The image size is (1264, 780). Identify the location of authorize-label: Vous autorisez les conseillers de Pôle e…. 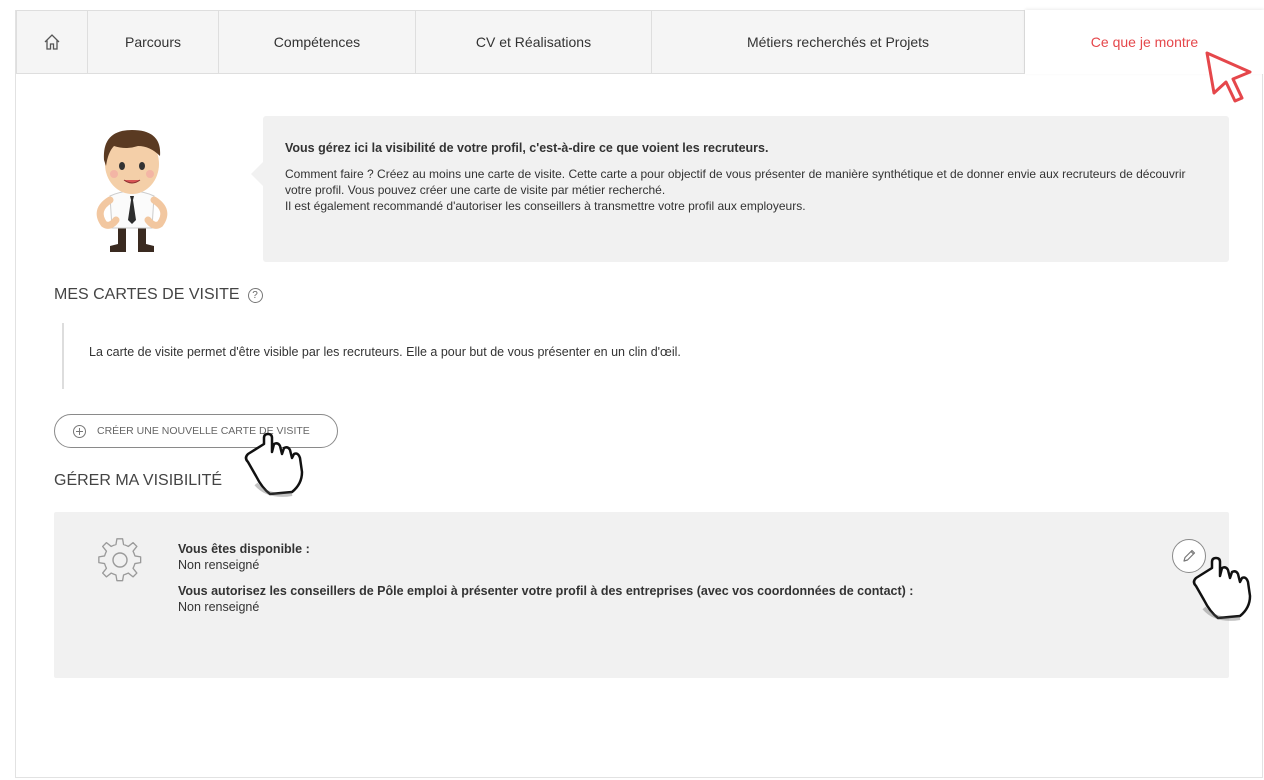
(546, 591).